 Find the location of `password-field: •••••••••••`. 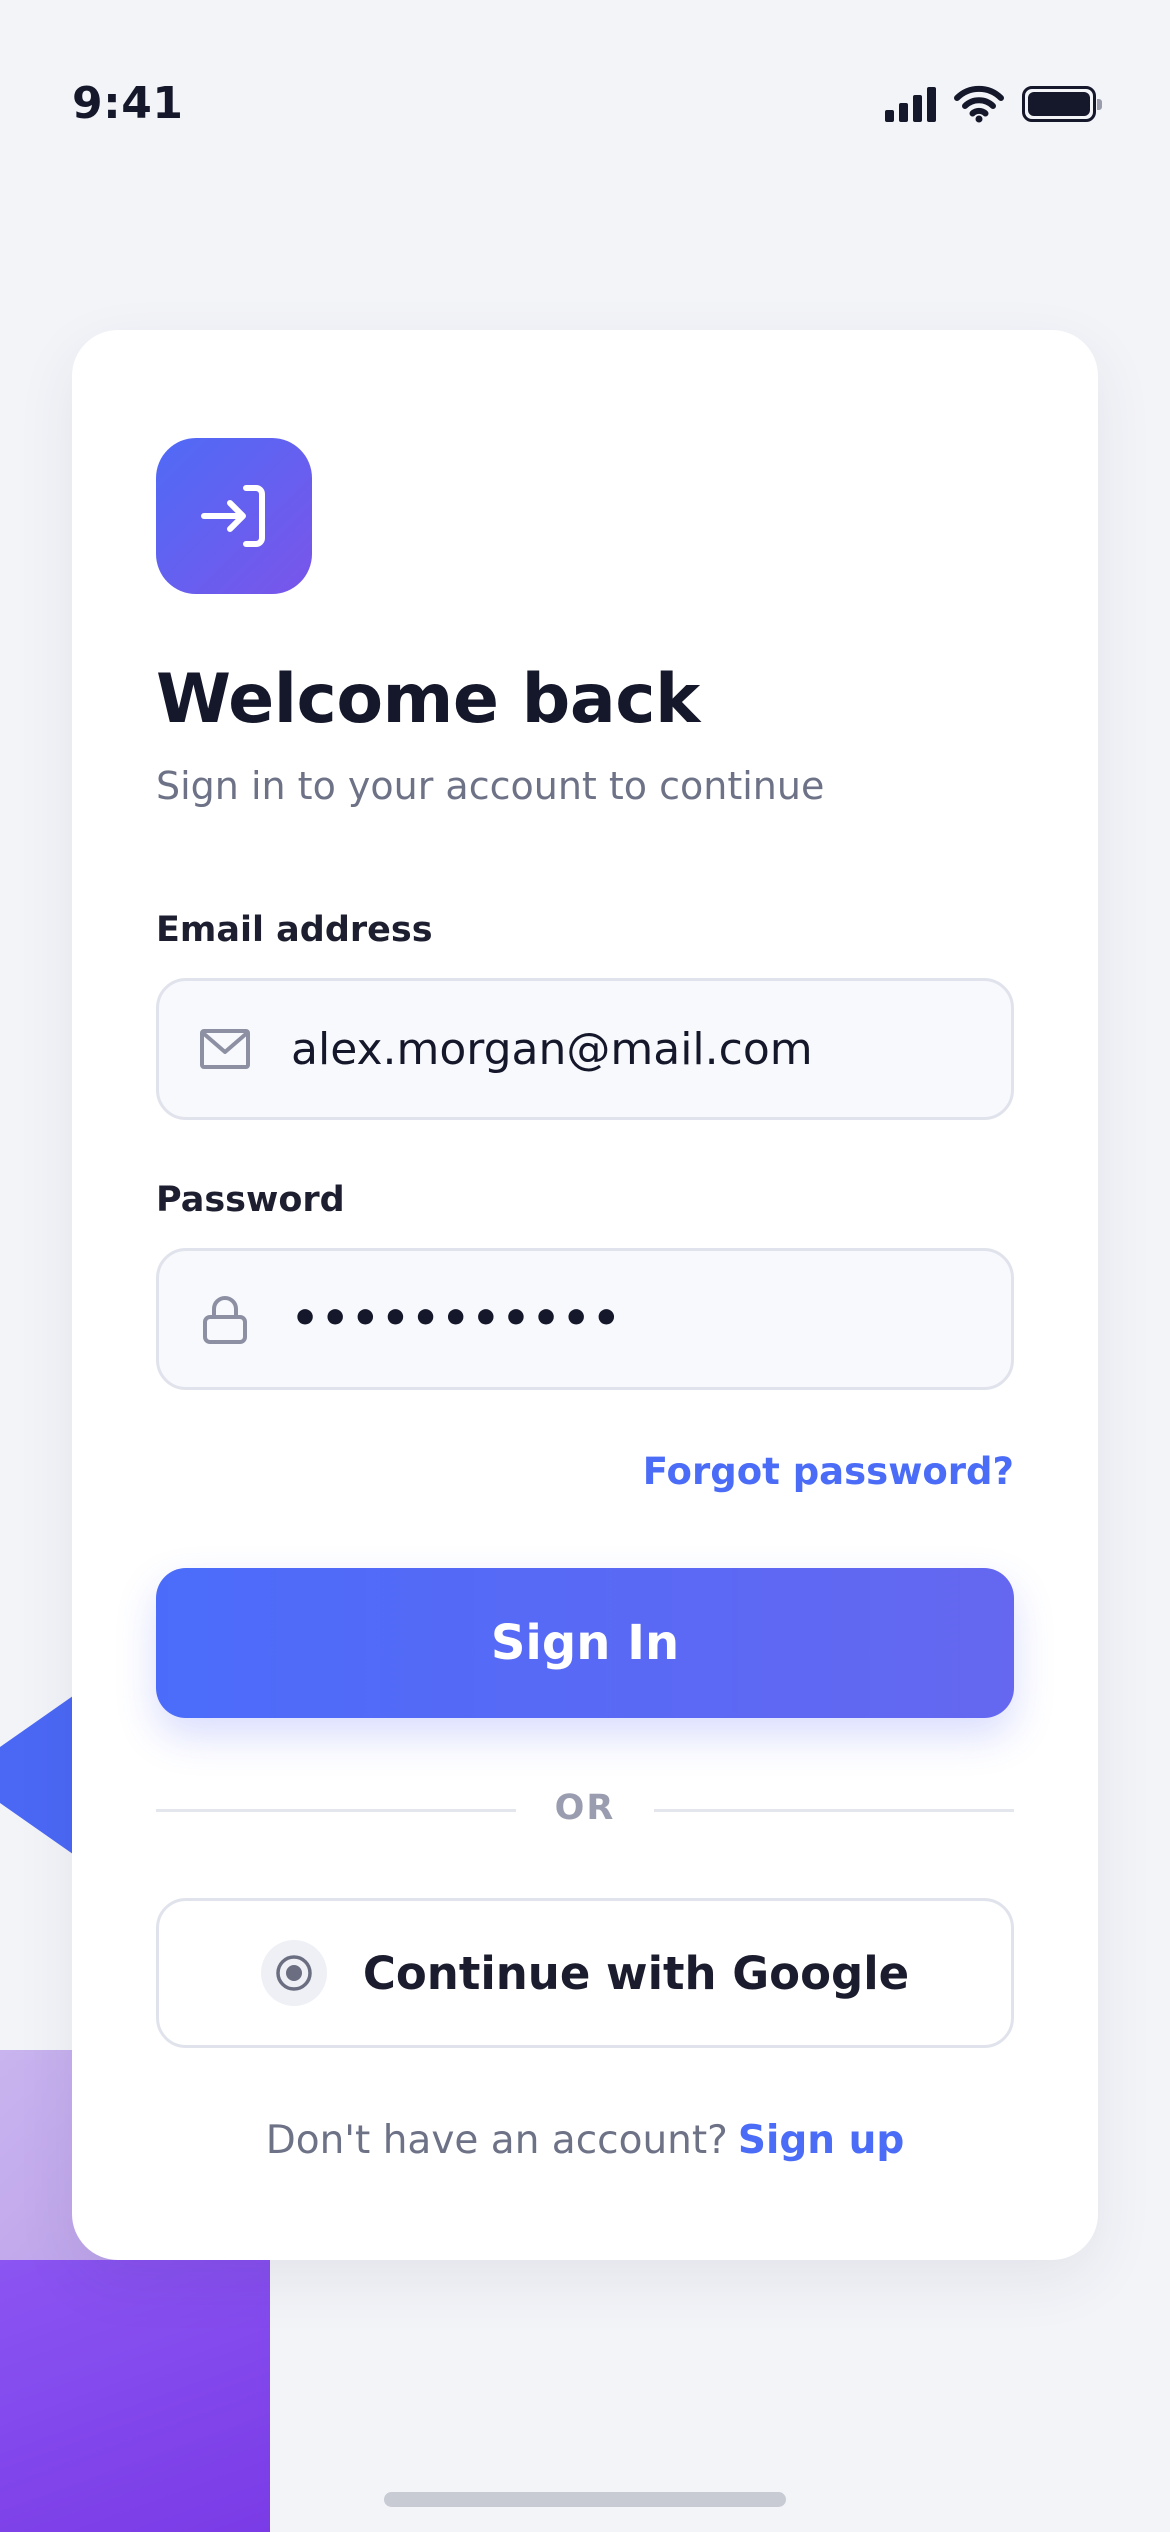

password-field: ••••••••••• is located at coordinates (585, 1319).